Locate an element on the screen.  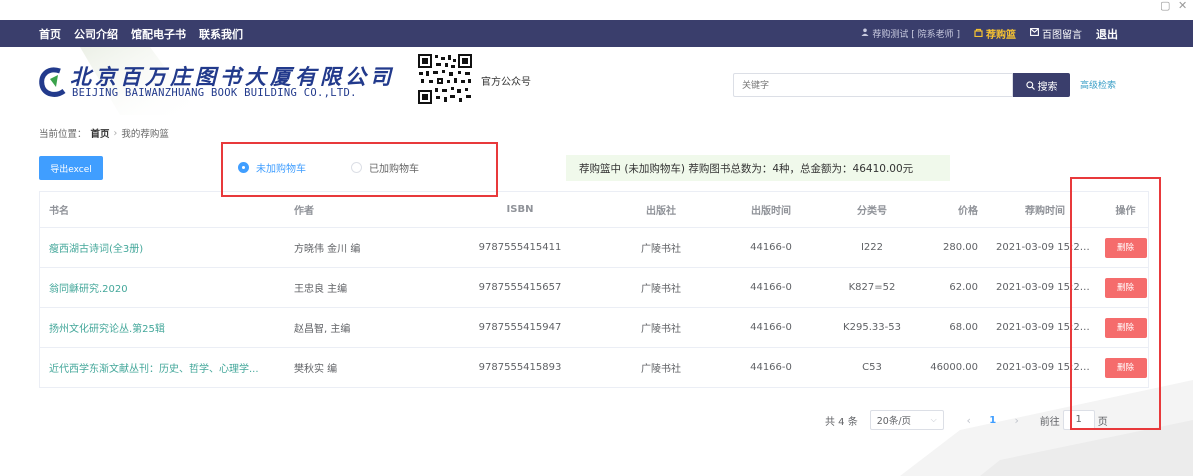
table-header-row: 书名 作者 ISBN 出版社 出版时间 分类号 价格 荐购时间 操作 is located at coordinates (594, 210).